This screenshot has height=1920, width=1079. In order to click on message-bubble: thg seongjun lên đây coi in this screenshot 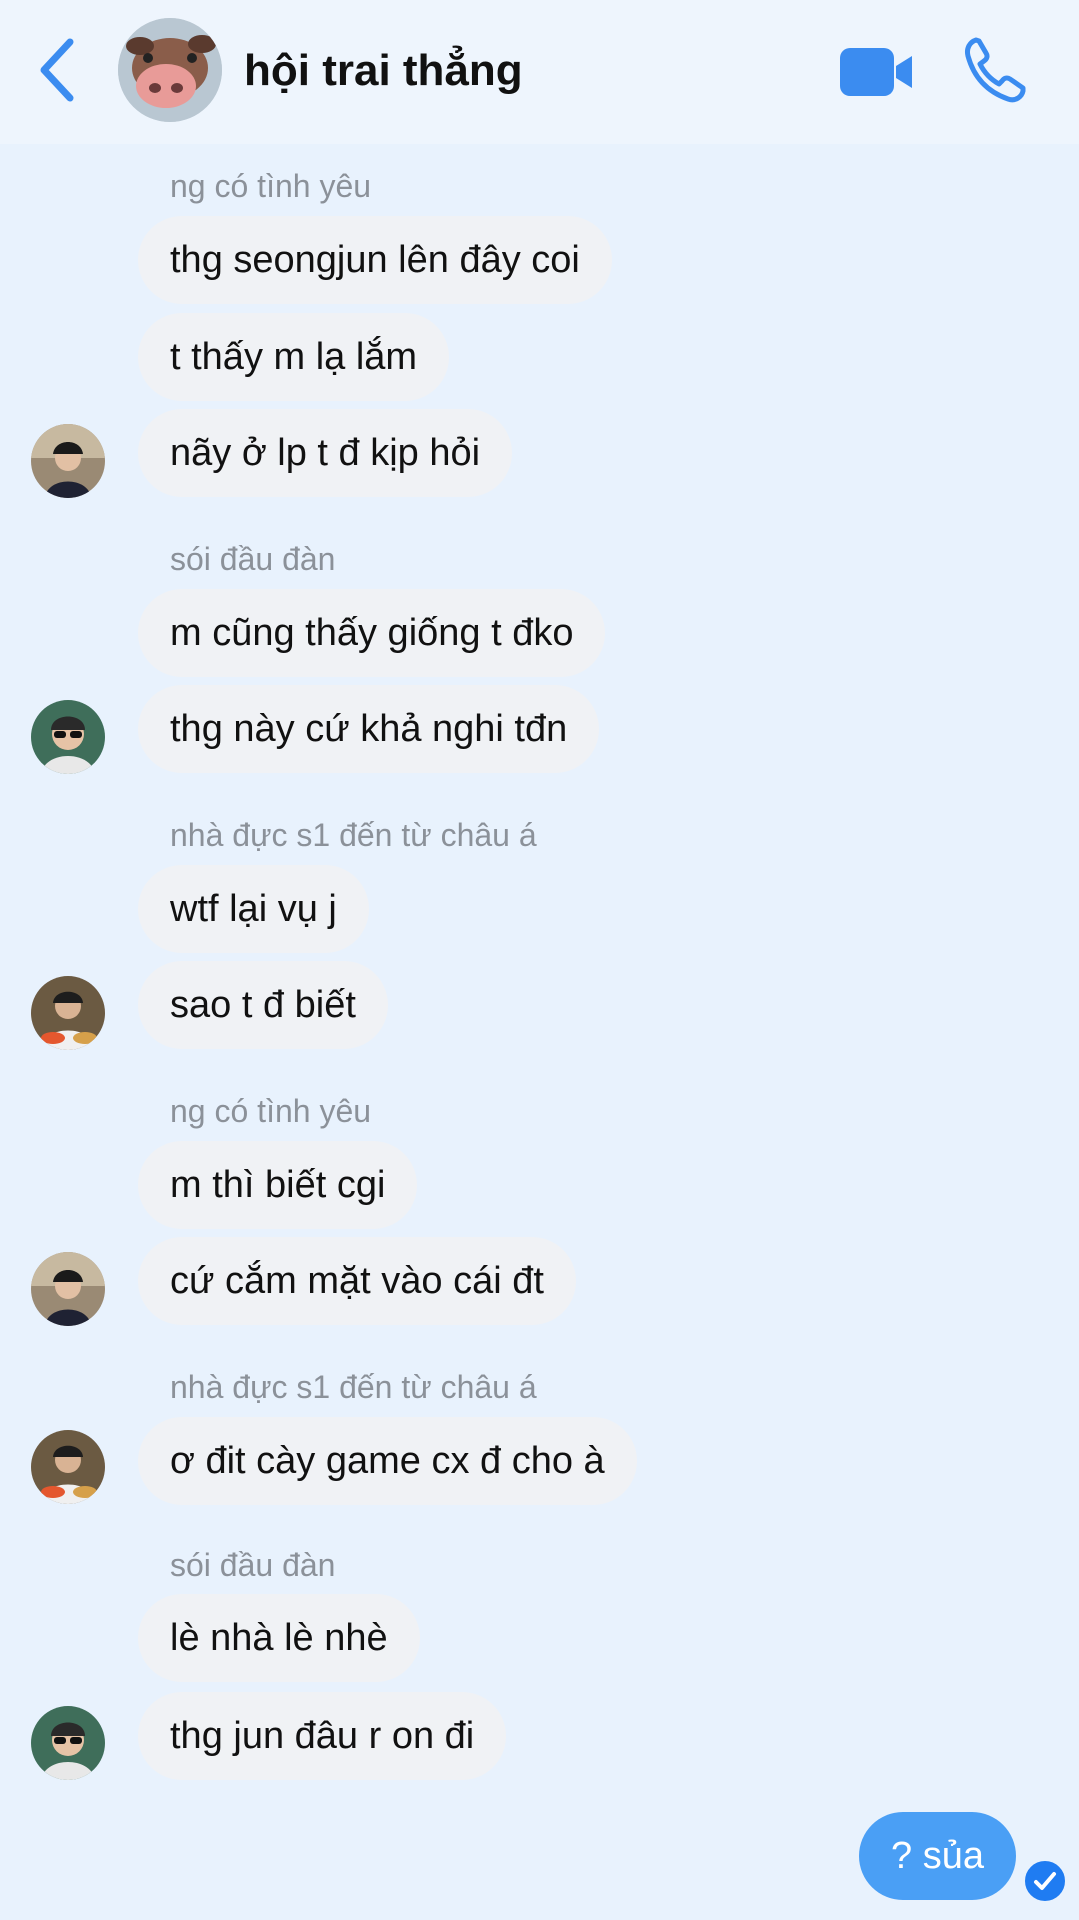, I will do `click(375, 260)`.